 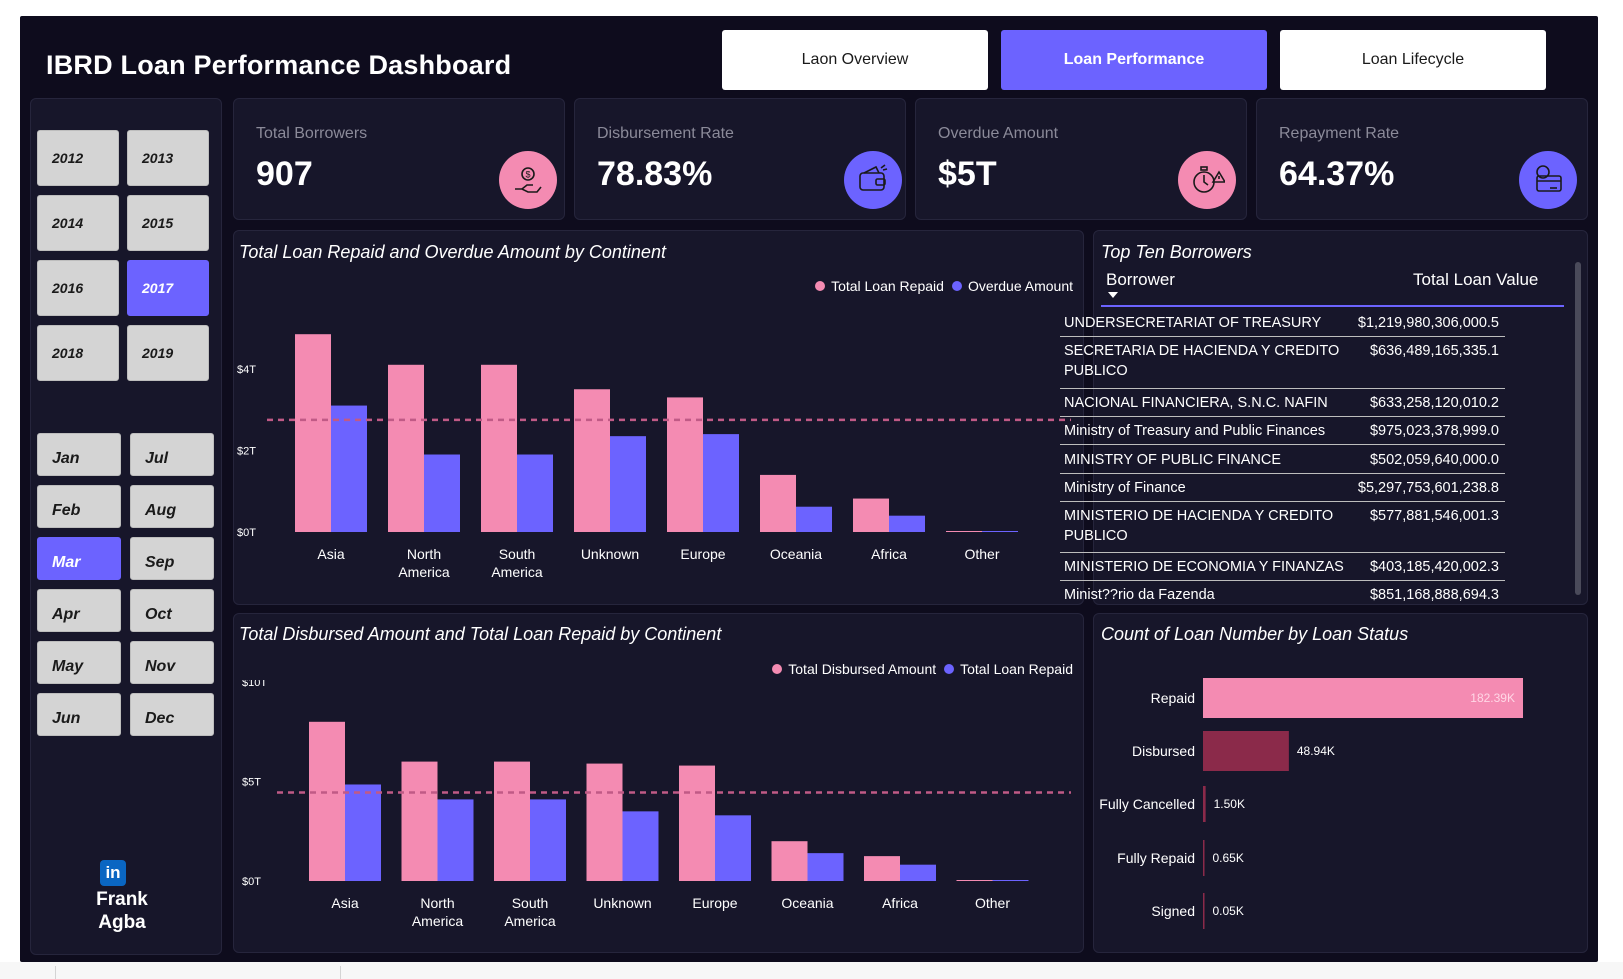 What do you see at coordinates (79, 662) in the screenshot?
I see `month-button-may: May` at bounding box center [79, 662].